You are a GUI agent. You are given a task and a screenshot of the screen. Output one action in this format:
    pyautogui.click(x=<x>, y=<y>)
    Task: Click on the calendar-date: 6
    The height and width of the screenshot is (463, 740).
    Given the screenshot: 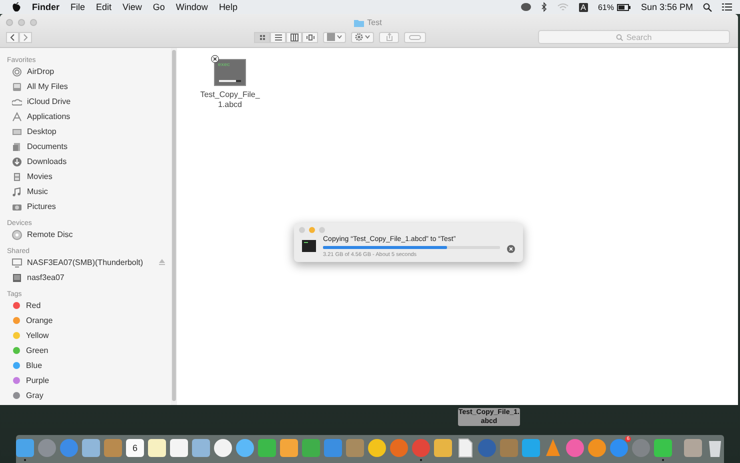 What is the action you would take?
    pyautogui.click(x=134, y=447)
    